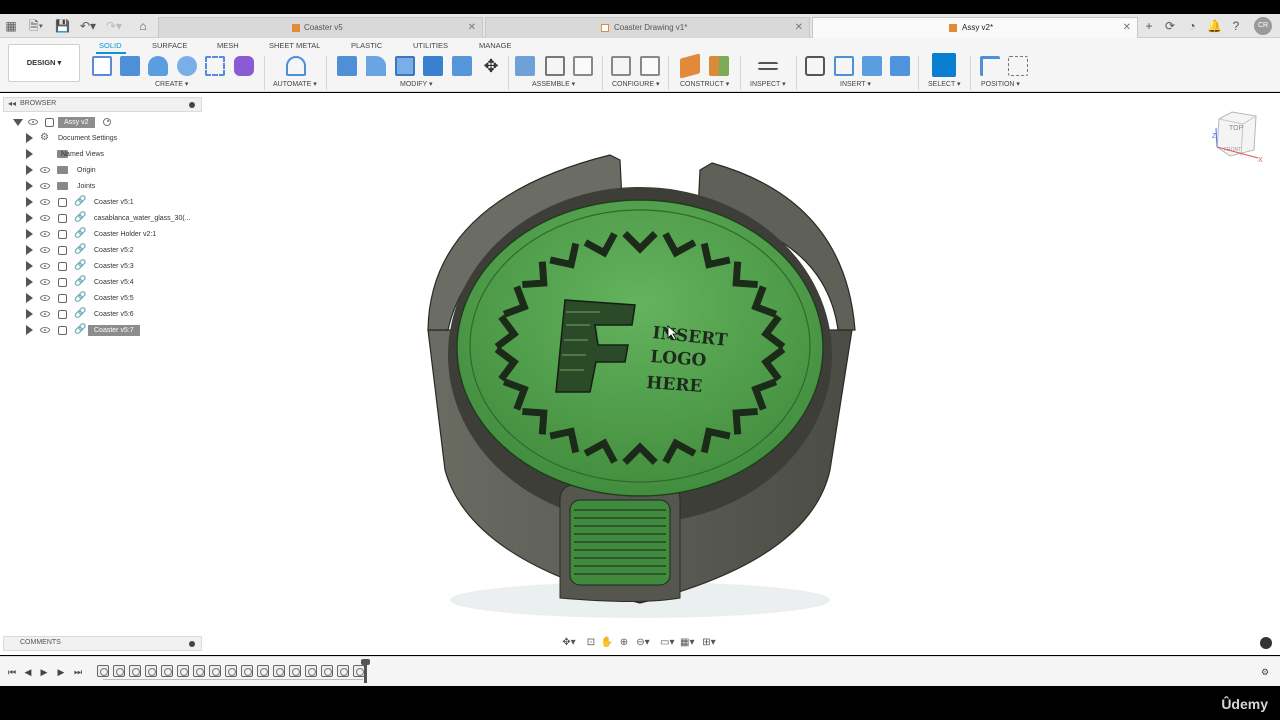 This screenshot has height=720, width=1280. Describe the element at coordinates (430, 46) in the screenshot. I see `tab-utilities: UTILITIES` at that location.